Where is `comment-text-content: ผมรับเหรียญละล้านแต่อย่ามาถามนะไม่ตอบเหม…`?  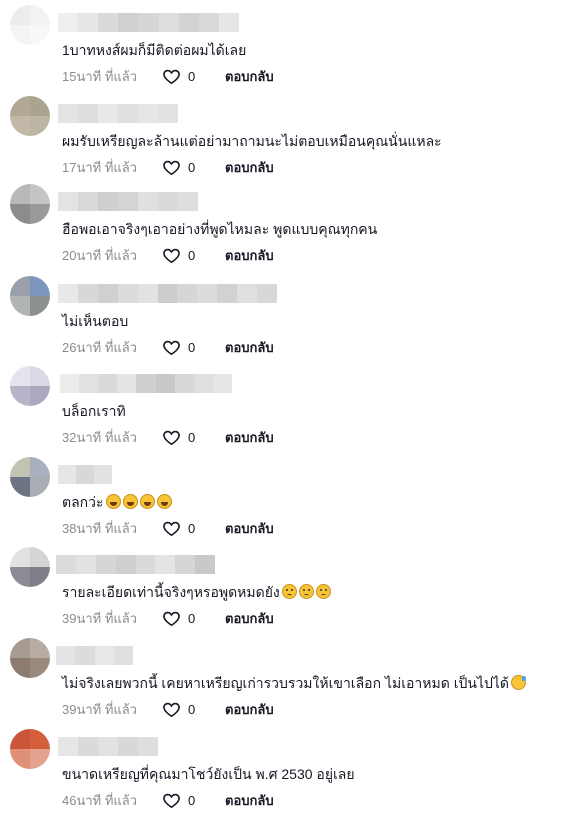 comment-text-content: ผมรับเหรียญละล้านแต่อย่ามาถามนะไม่ตอบเหม… is located at coordinates (252, 141).